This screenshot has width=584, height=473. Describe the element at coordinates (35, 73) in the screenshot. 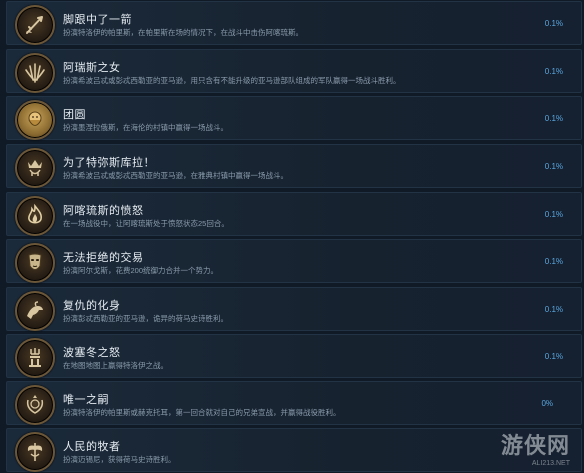

I see `laurel-spears-icon` at that location.